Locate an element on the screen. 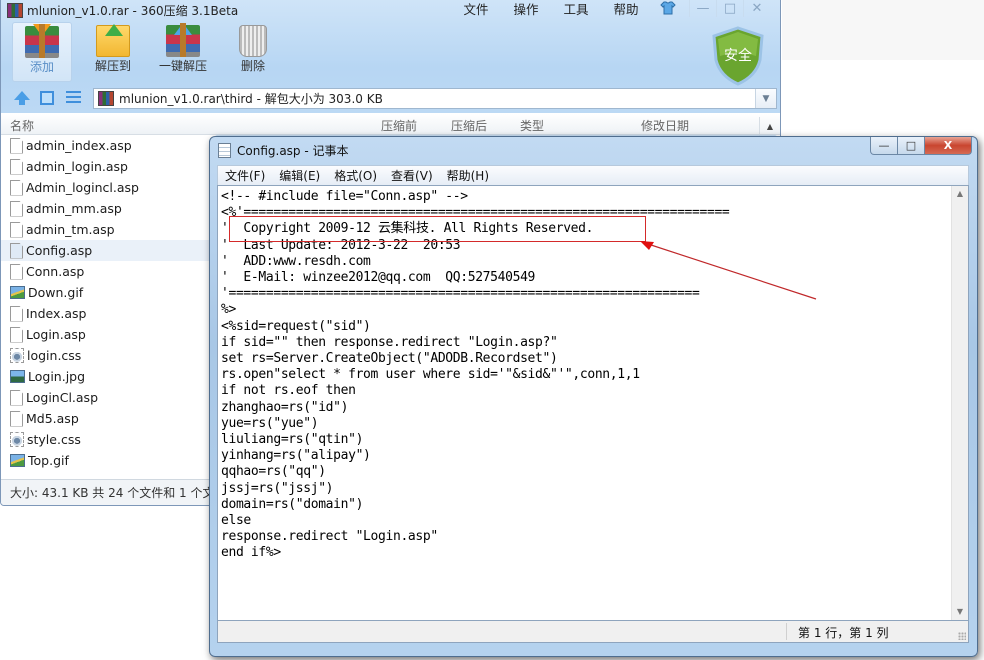  chevron-down-icon: ▼ is located at coordinates (765, 98).